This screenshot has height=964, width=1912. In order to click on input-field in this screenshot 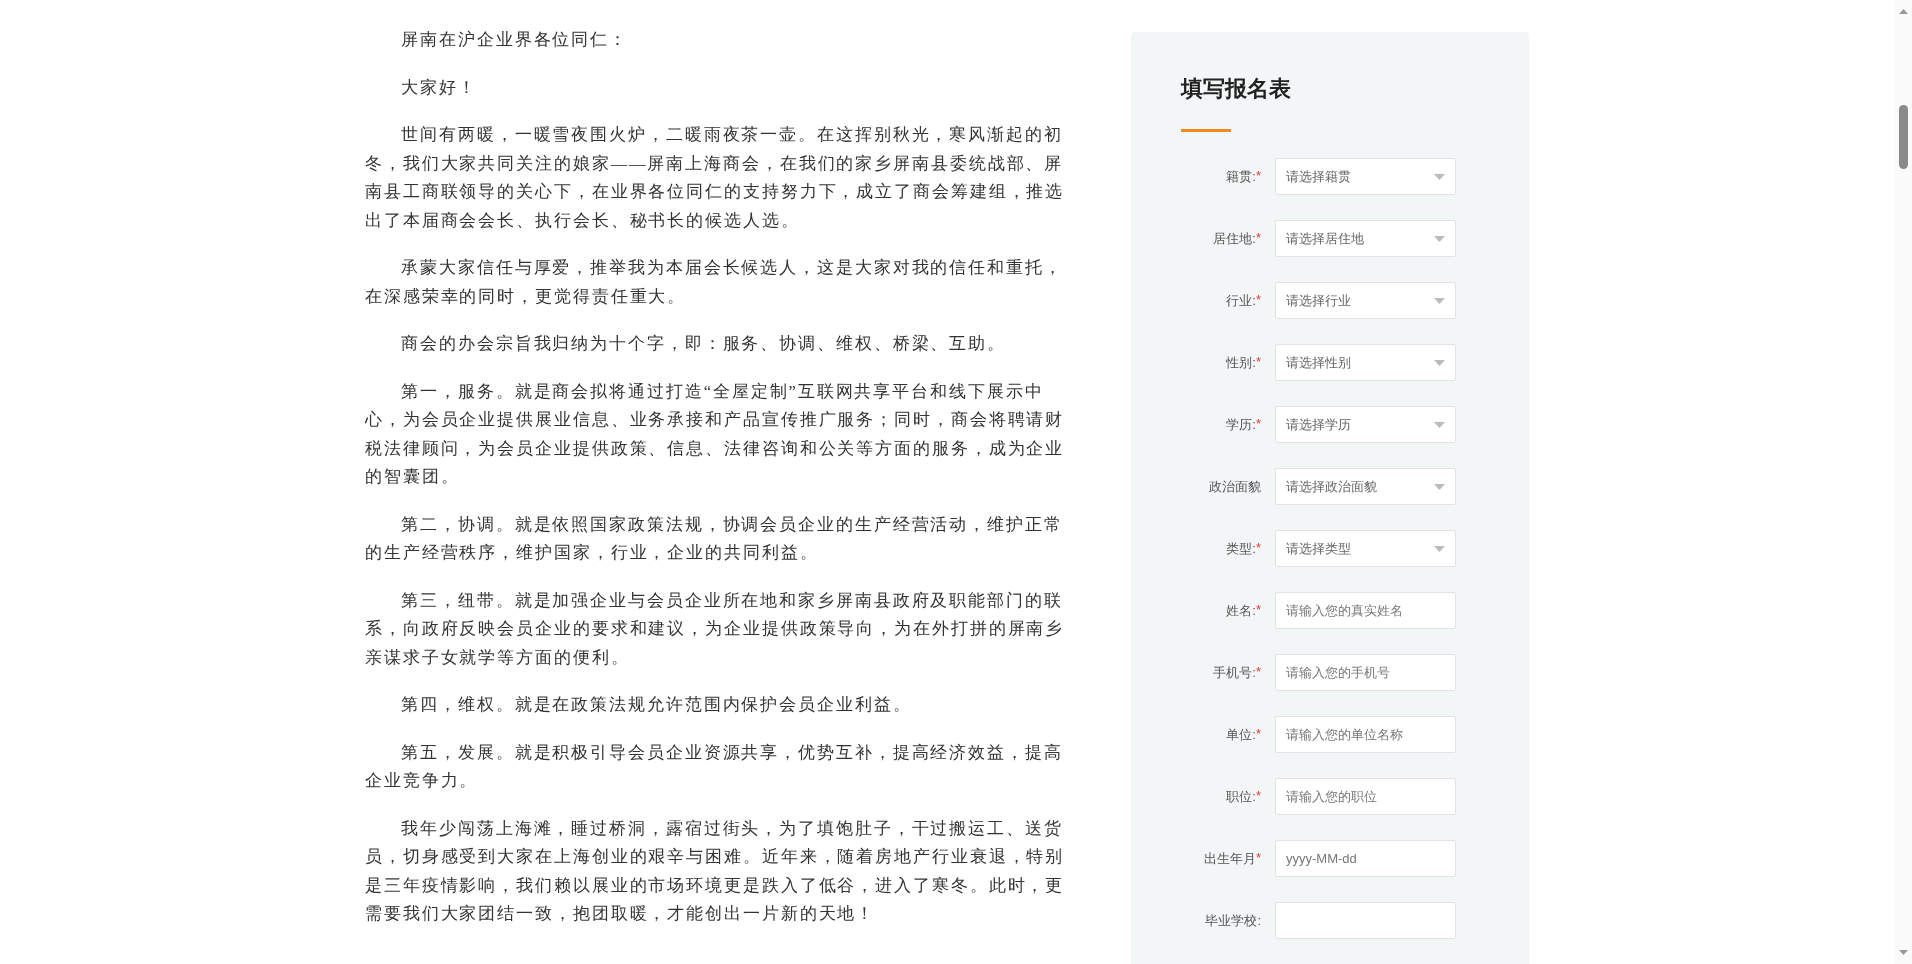, I will do `click(1365, 920)`.